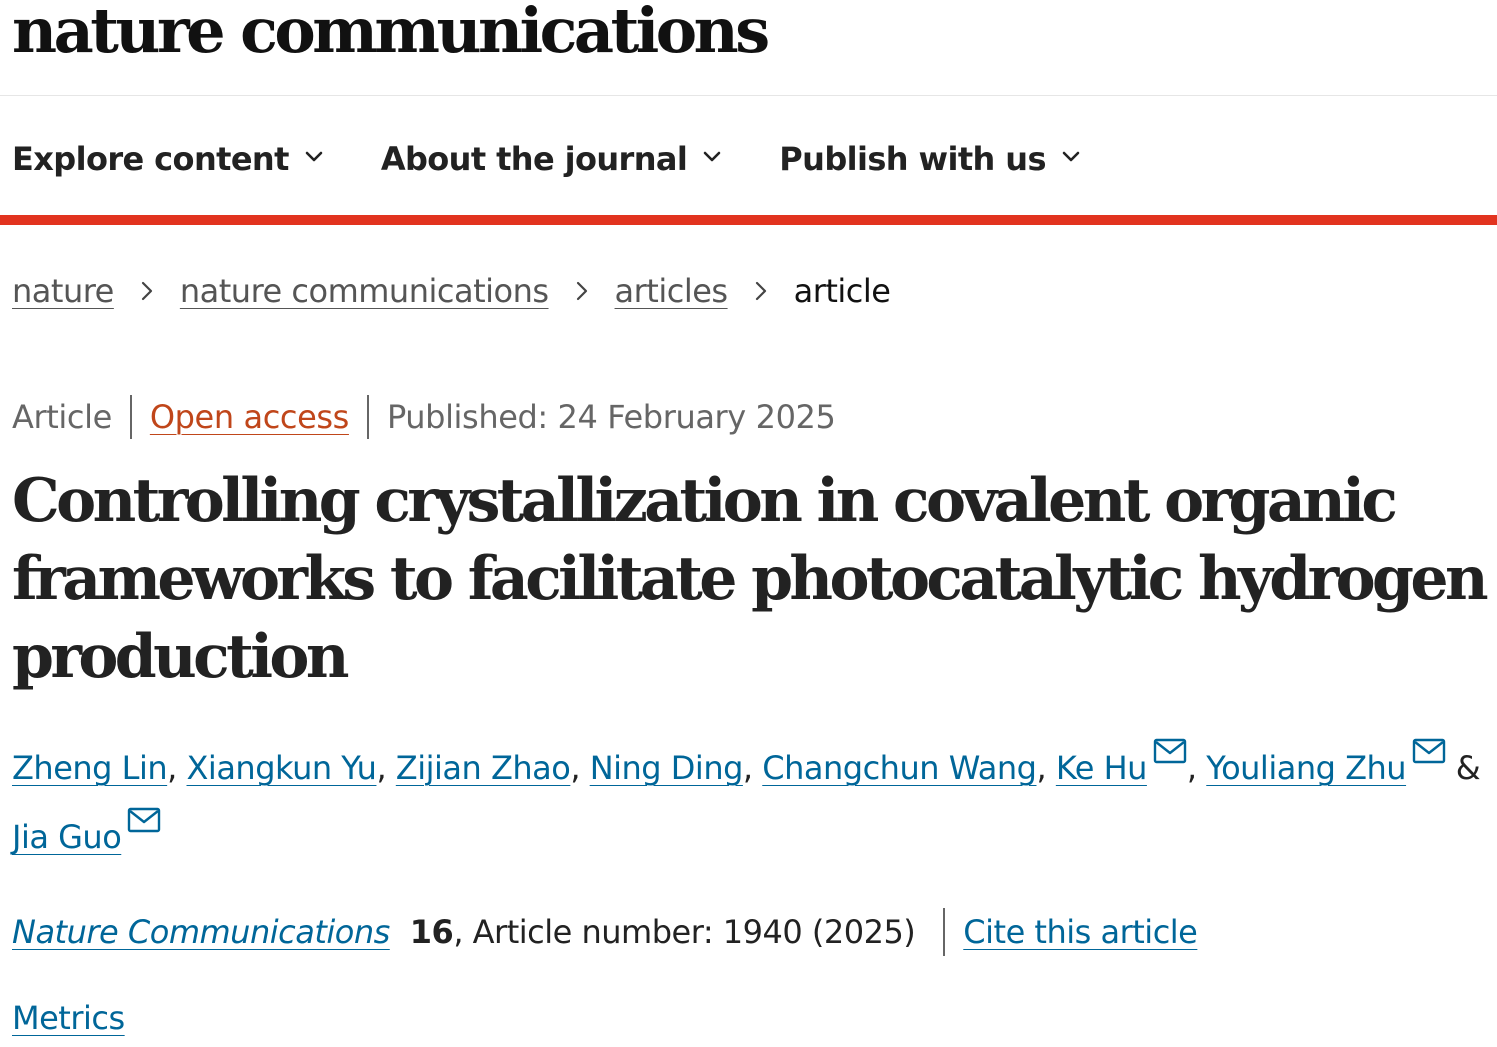  Describe the element at coordinates (667, 768) in the screenshot. I see `author-link: Ning Ding` at that location.